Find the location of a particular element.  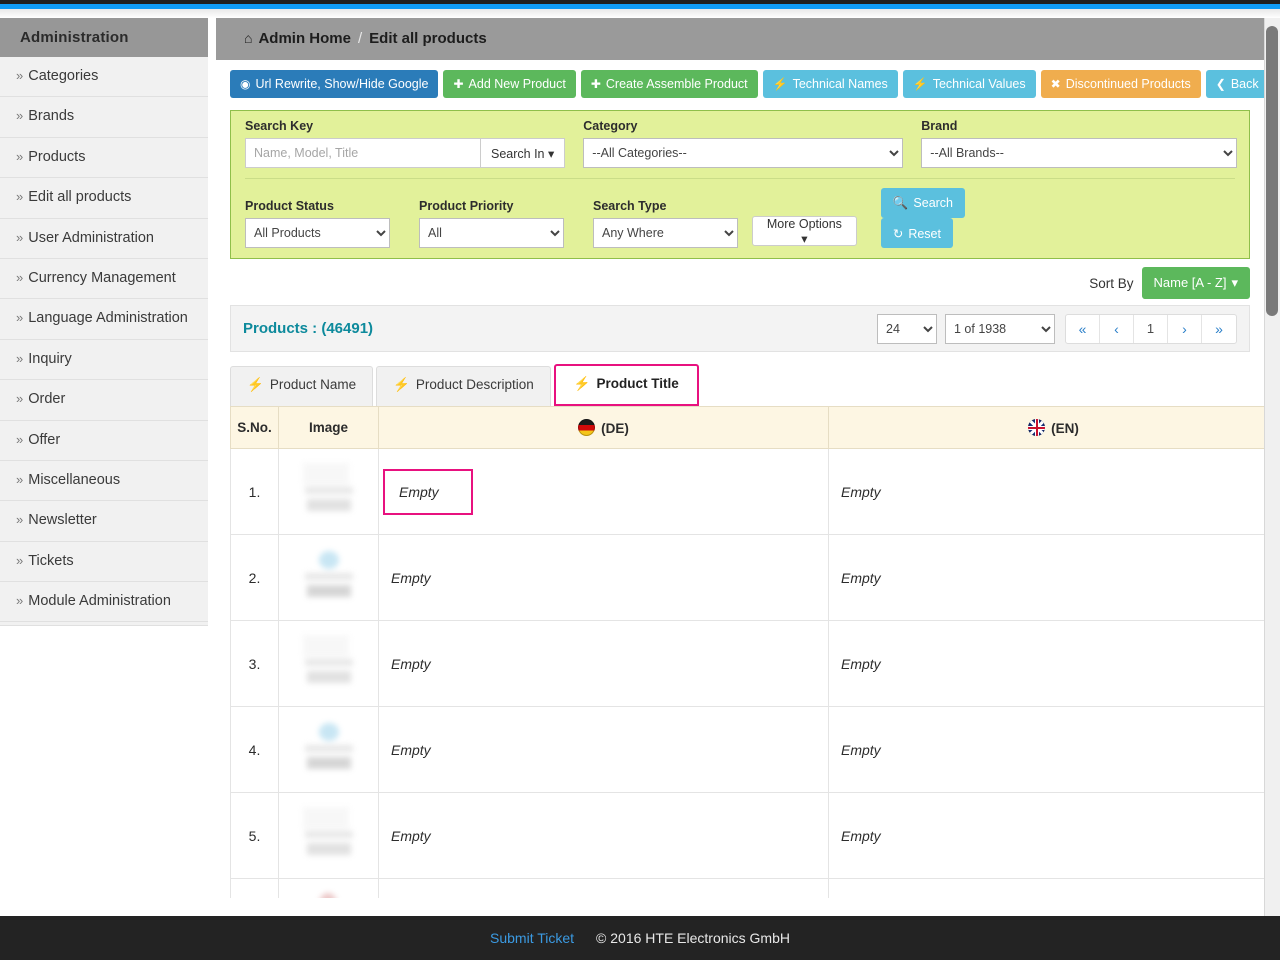

sidebar-item-brands: » Brands is located at coordinates (104, 117).